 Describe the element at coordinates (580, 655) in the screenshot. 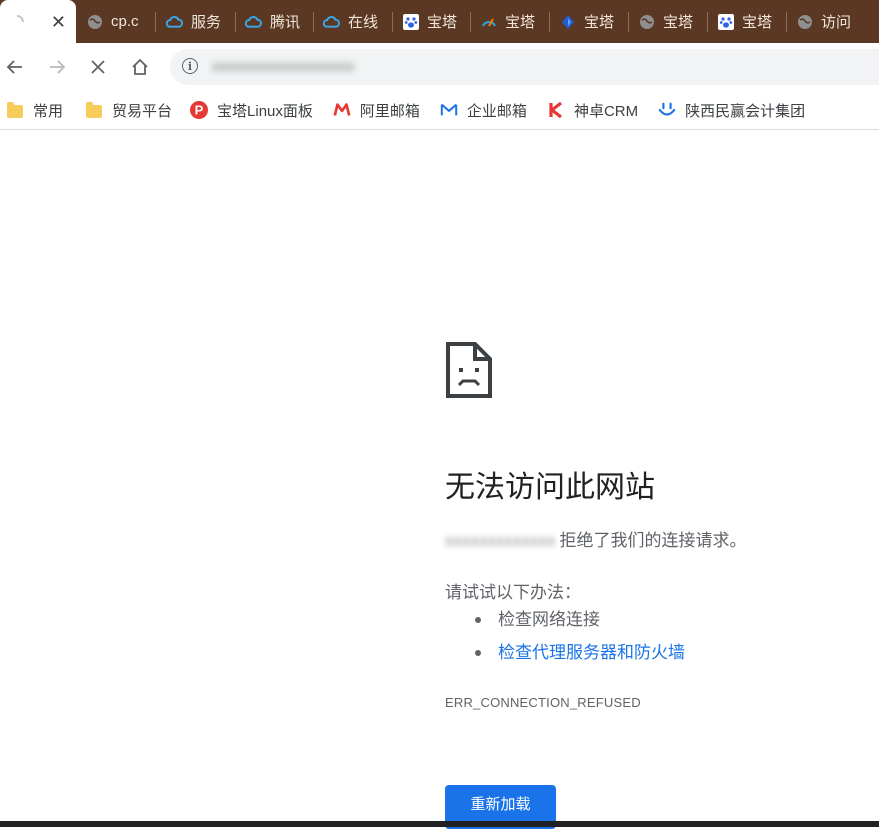

I see `suggestion-check-proxy-link: 检查代理服务器和防火墙` at that location.